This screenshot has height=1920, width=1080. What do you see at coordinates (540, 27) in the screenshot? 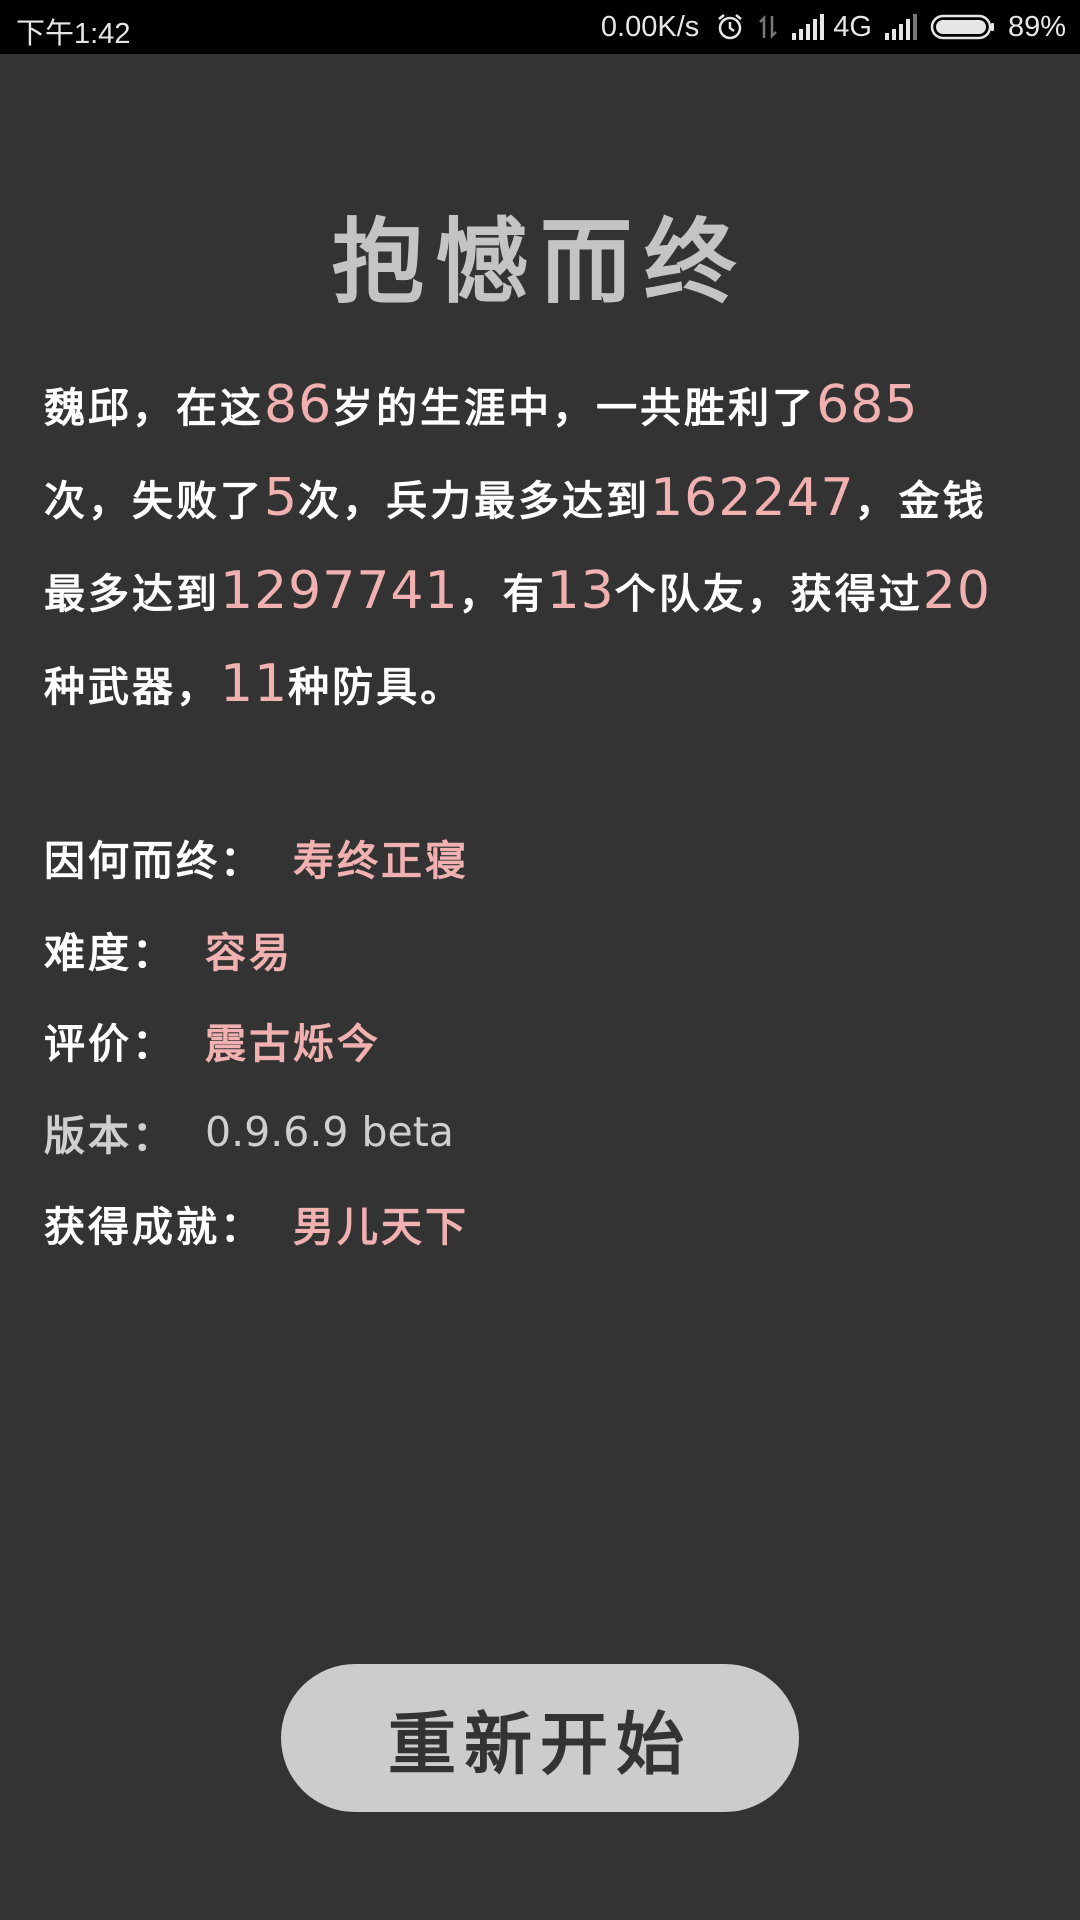
I see `status-bar: 下午1:42 0.00K/s 4G 89%` at bounding box center [540, 27].